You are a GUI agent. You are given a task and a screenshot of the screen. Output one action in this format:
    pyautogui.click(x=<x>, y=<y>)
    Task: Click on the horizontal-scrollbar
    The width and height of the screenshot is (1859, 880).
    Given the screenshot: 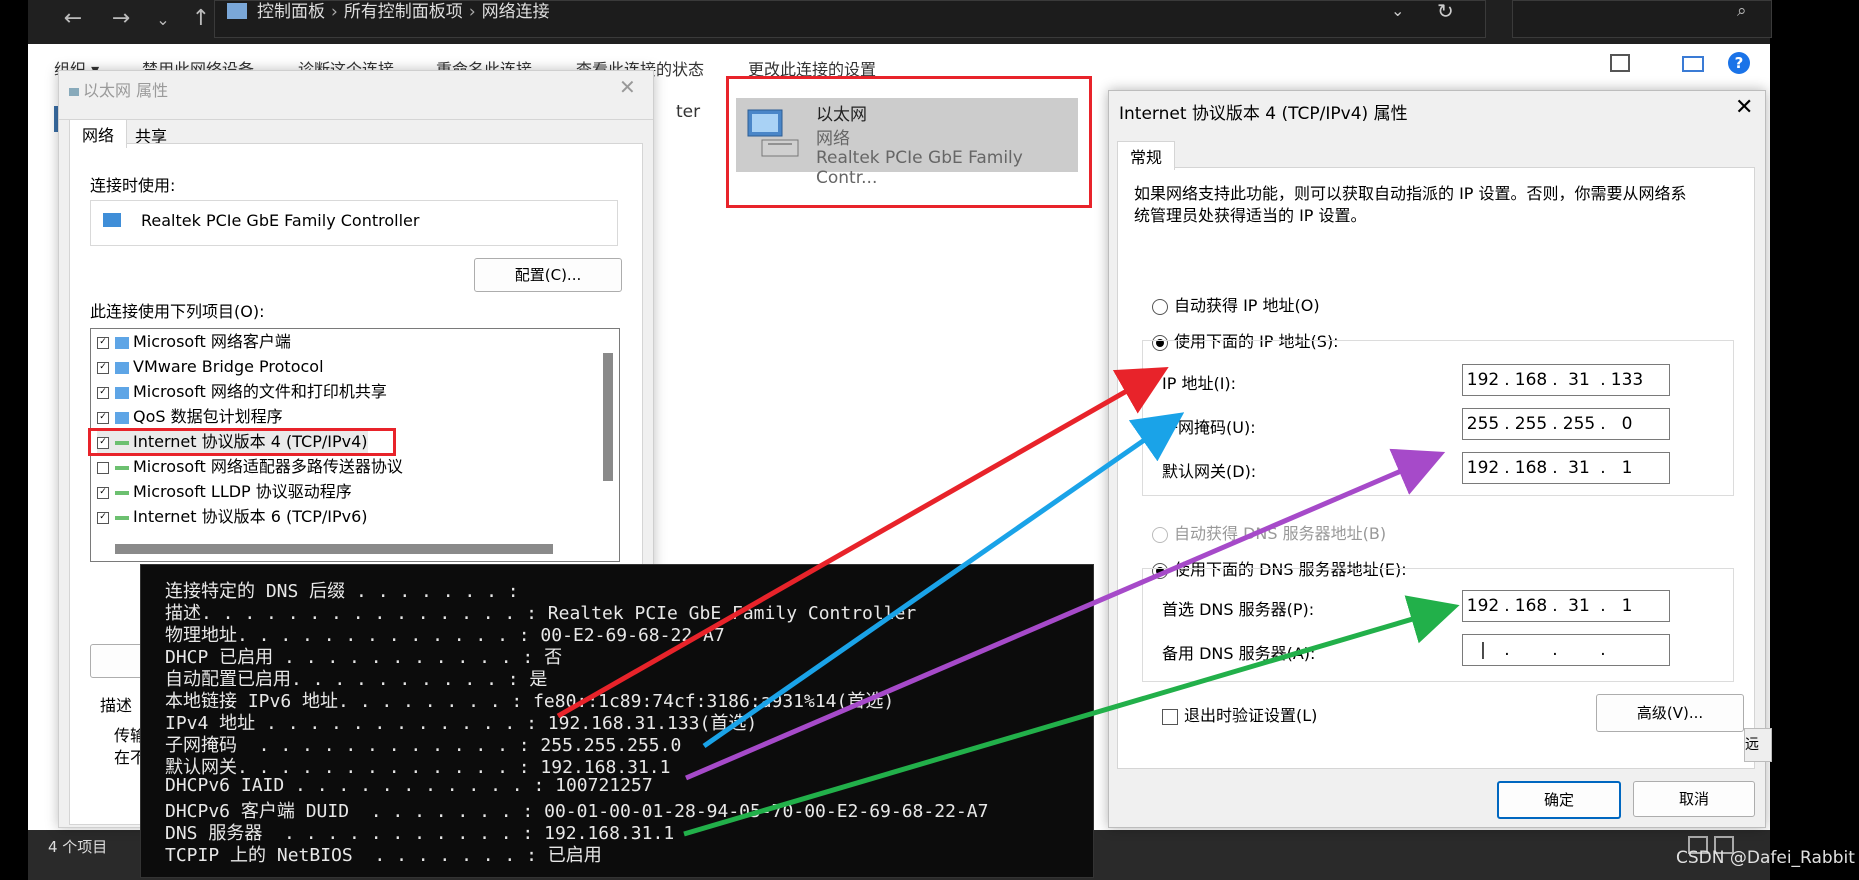 What is the action you would take?
    pyautogui.click(x=334, y=549)
    